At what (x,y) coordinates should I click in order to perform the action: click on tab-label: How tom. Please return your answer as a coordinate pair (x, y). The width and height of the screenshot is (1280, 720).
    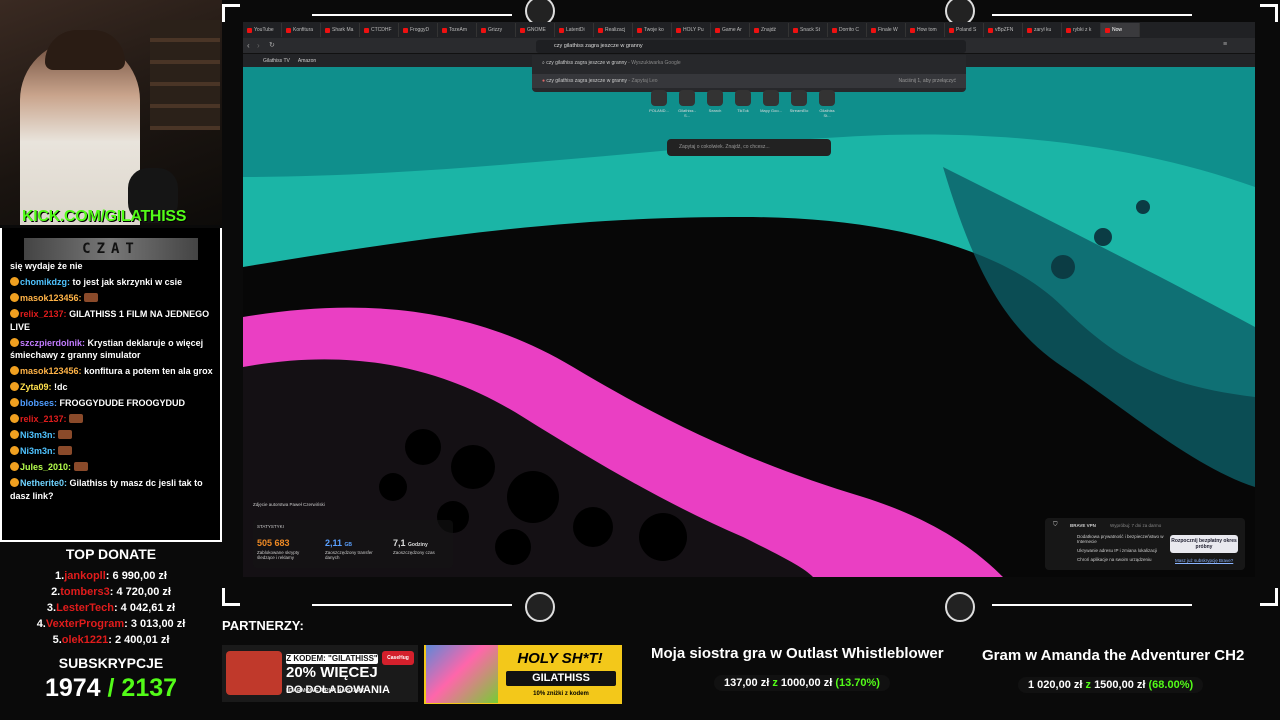
    Looking at the image, I should click on (927, 30).